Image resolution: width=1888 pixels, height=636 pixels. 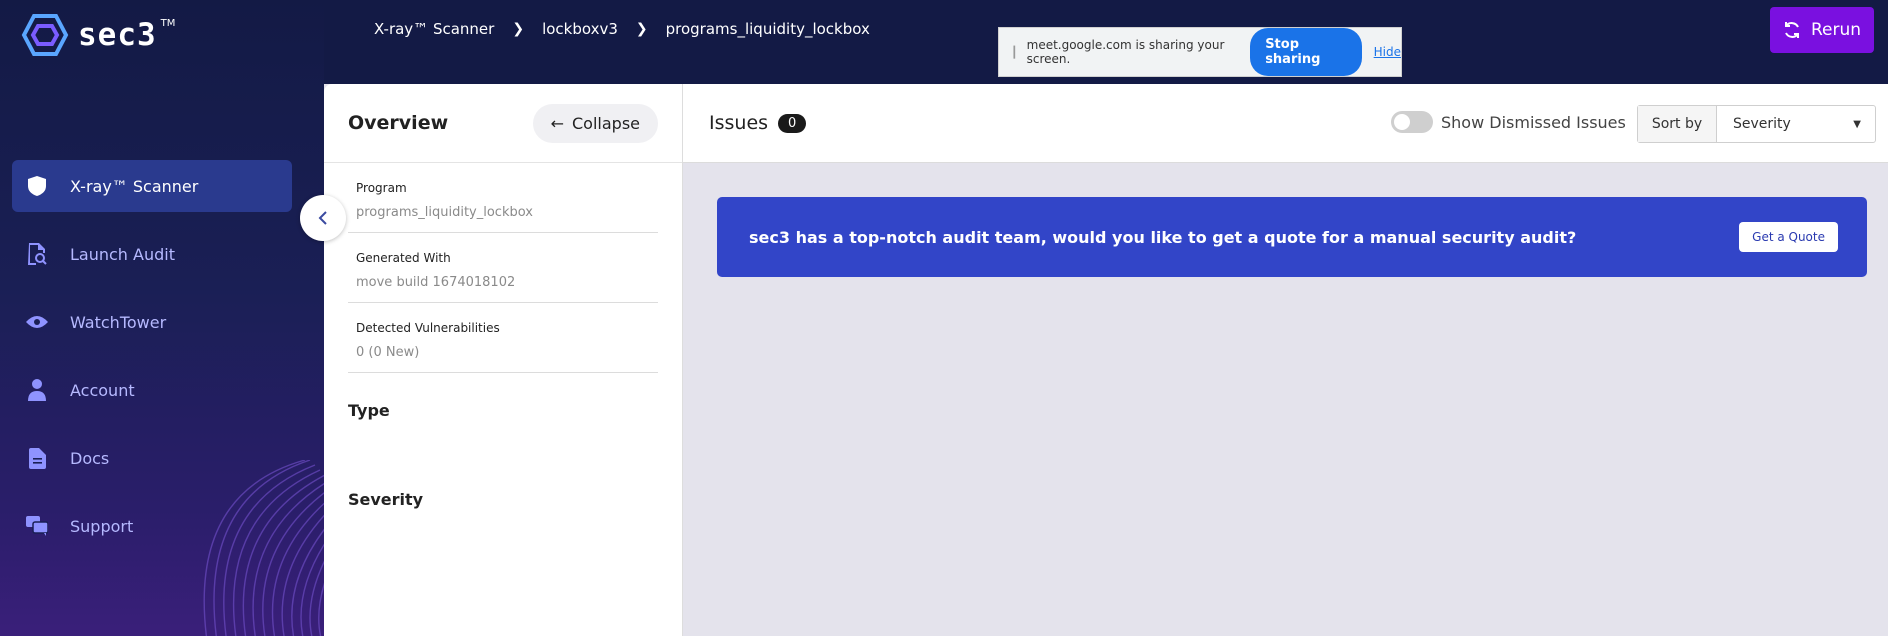 I want to click on field-value: 0 (0 New), so click(x=388, y=352).